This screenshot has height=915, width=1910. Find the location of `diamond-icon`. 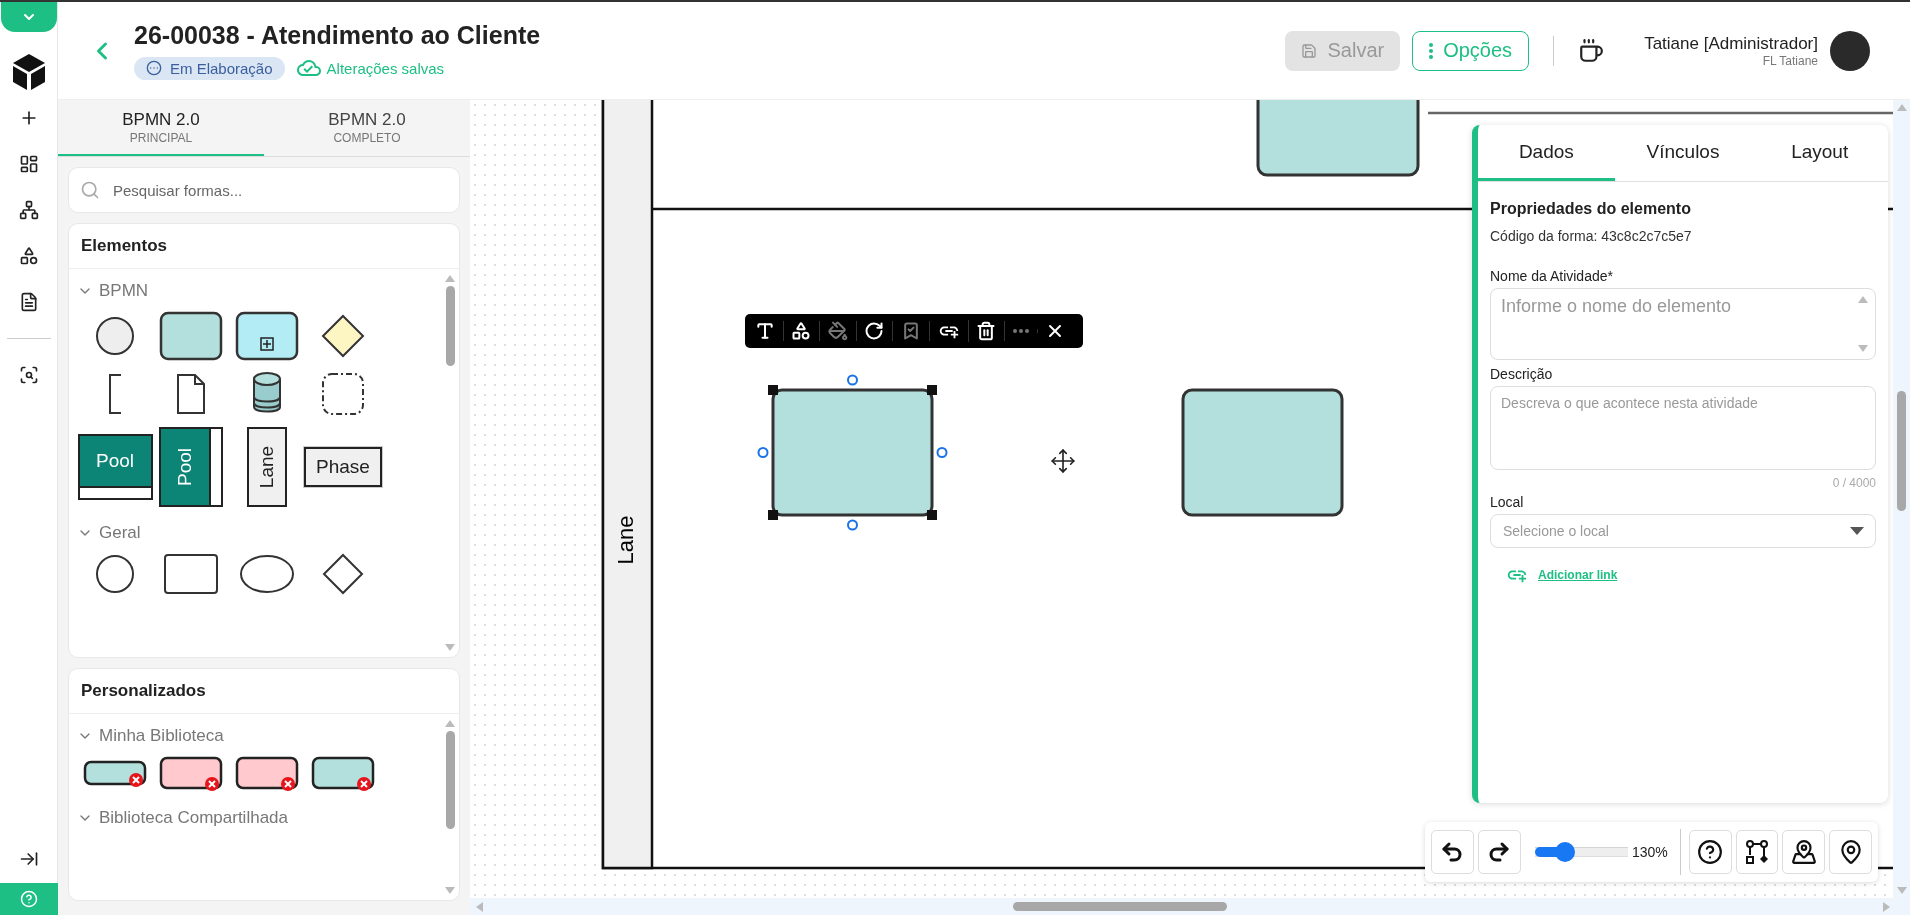

diamond-icon is located at coordinates (343, 574).